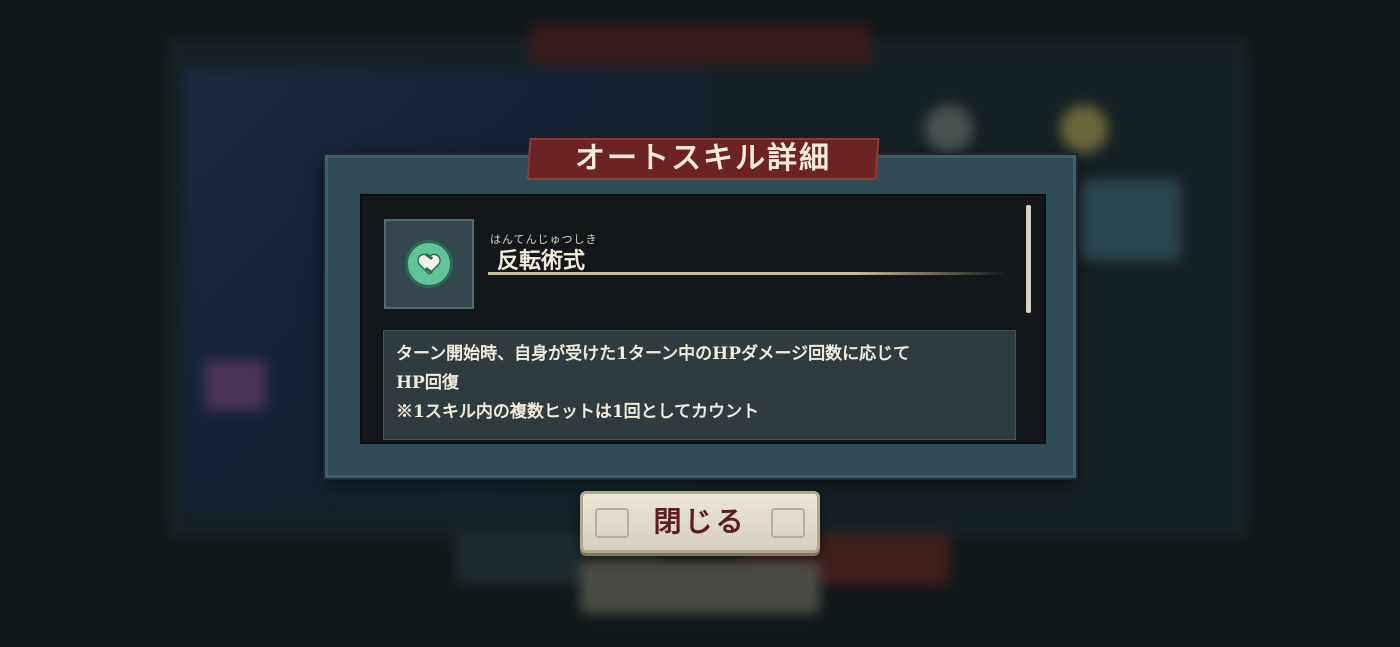  What do you see at coordinates (578, 412) in the screenshot?
I see `description-line: ※1スキル内の複数ヒットは1回としてカウント` at bounding box center [578, 412].